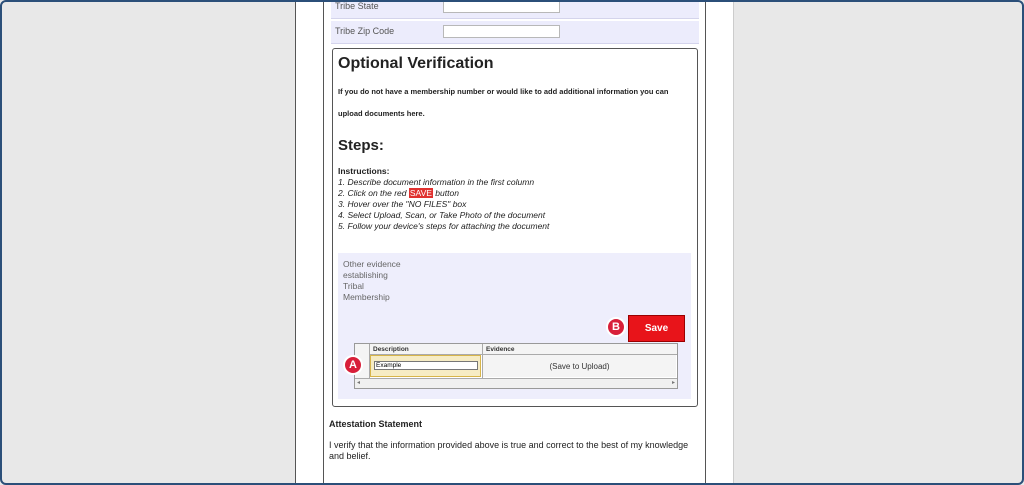 The width and height of the screenshot is (1024, 485). What do you see at coordinates (365, 31) in the screenshot?
I see `tribe-zip-label: Tribe Zip Code` at bounding box center [365, 31].